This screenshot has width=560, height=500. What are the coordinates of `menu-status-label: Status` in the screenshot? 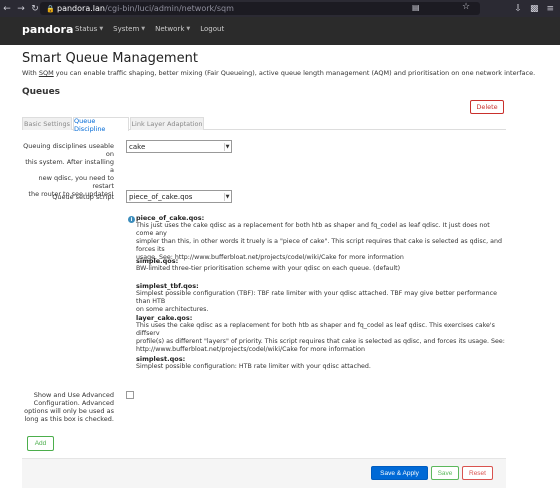 It's located at (86, 29).